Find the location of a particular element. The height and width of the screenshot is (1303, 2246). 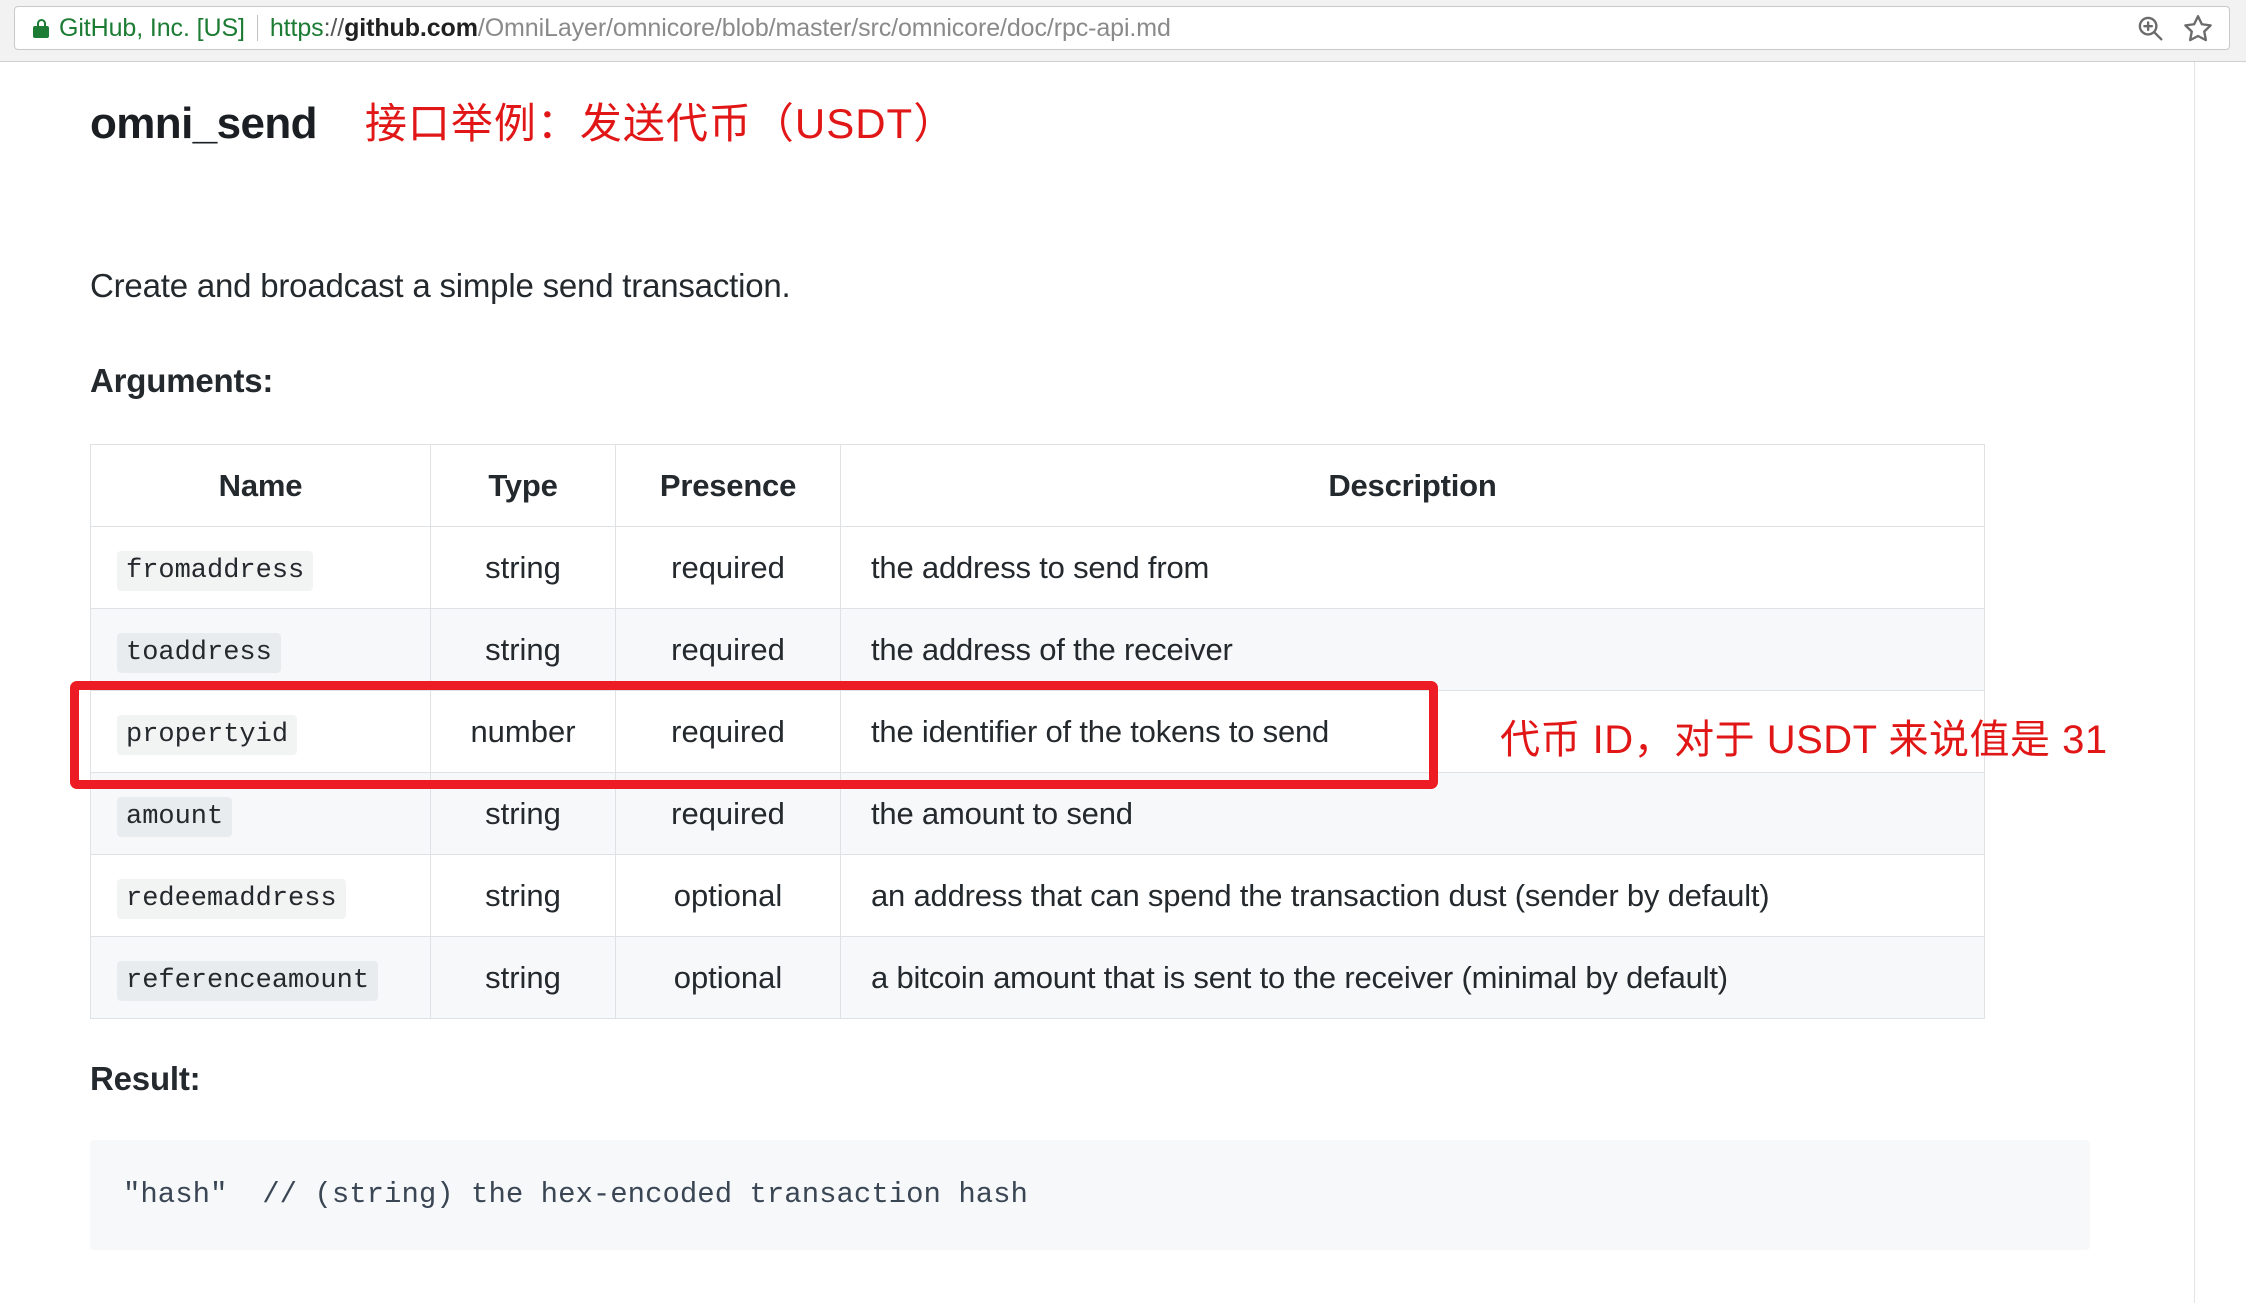

param-name: amount is located at coordinates (175, 817).